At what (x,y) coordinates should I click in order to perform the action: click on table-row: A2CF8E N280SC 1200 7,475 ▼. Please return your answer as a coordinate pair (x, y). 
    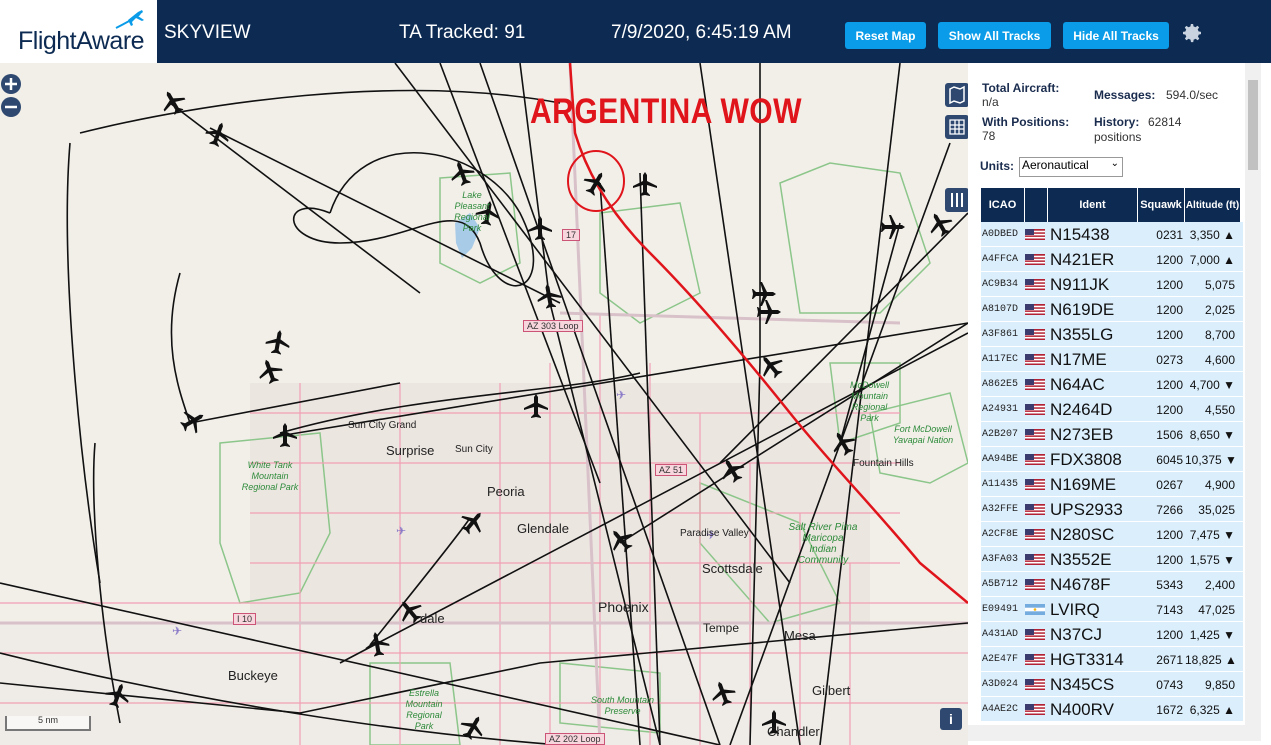
    Looking at the image, I should click on (1112, 534).